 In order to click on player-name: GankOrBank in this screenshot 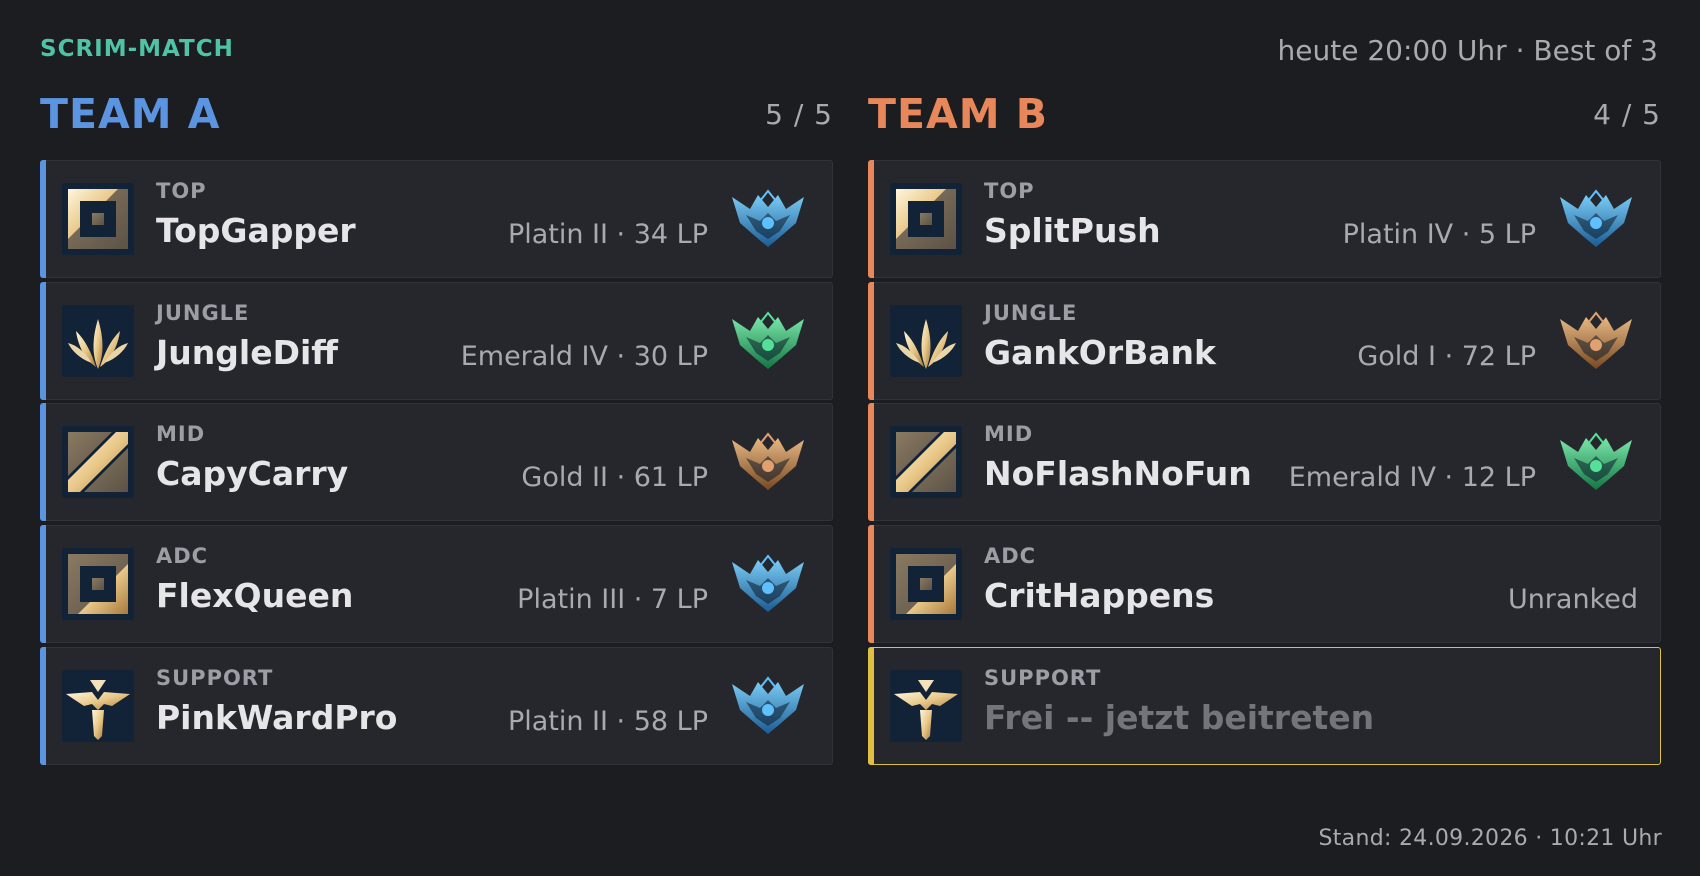, I will do `click(1100, 352)`.